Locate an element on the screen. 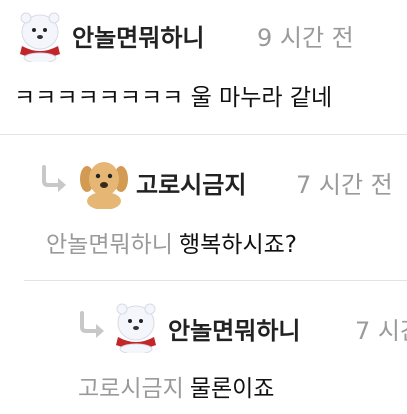  comment-author: 고로시금지 is located at coordinates (191, 182).